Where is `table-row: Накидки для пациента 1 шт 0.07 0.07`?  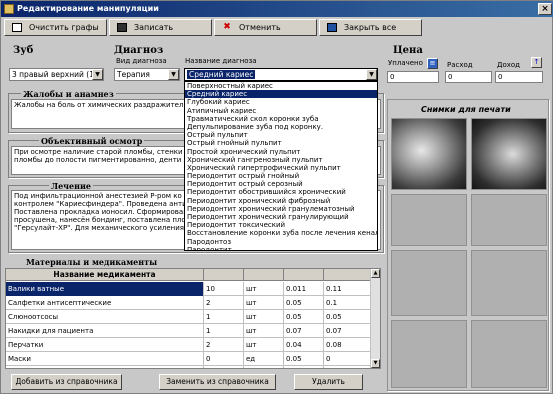 table-row: Накидки для пациента 1 шт 0.07 0.07 is located at coordinates (189, 331).